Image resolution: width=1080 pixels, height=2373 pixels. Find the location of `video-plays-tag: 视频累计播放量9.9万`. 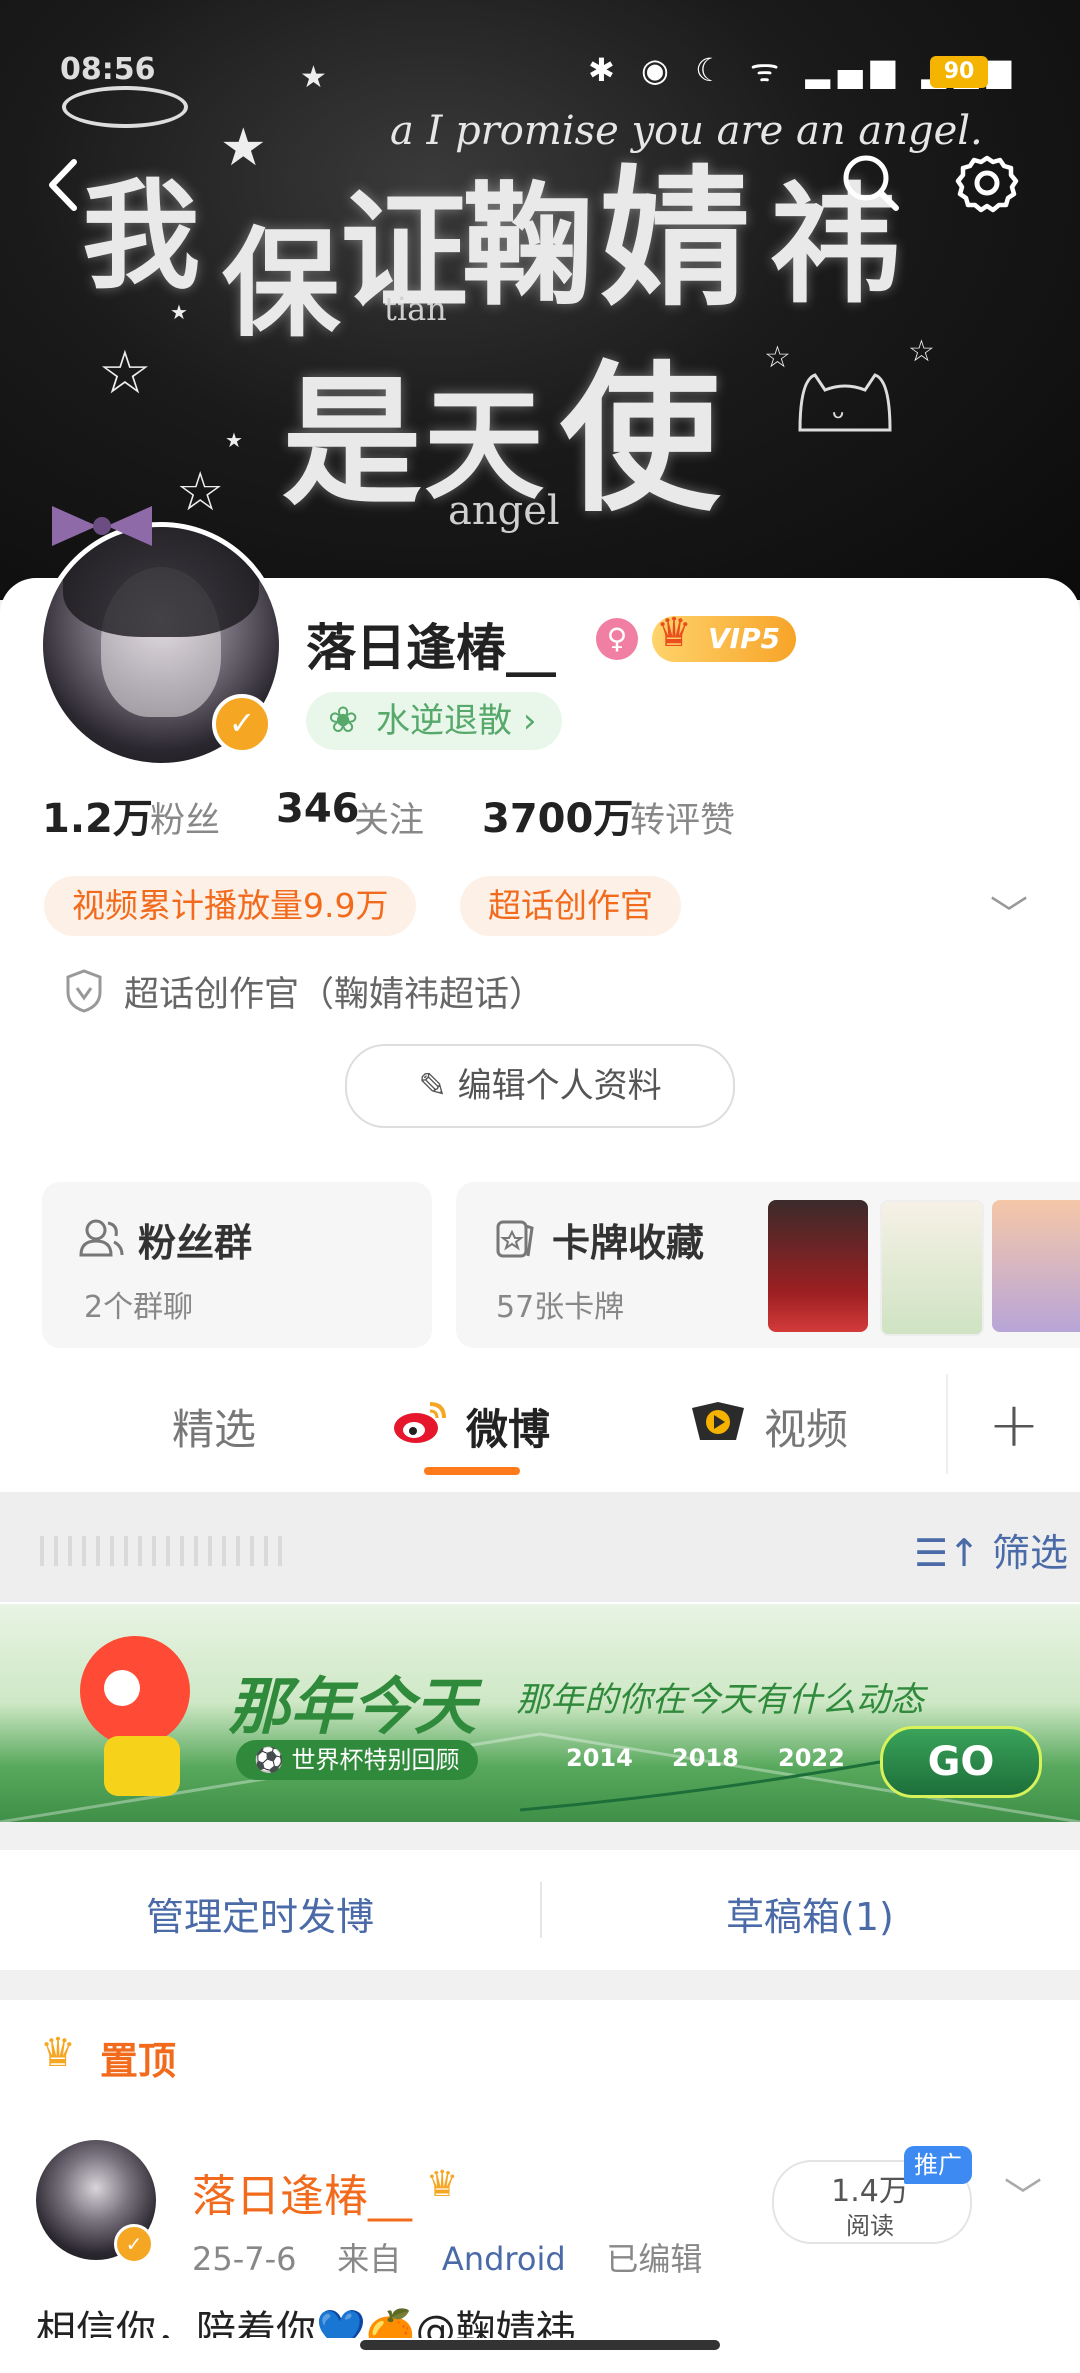

video-plays-tag: 视频累计播放量9.9万 is located at coordinates (230, 906).